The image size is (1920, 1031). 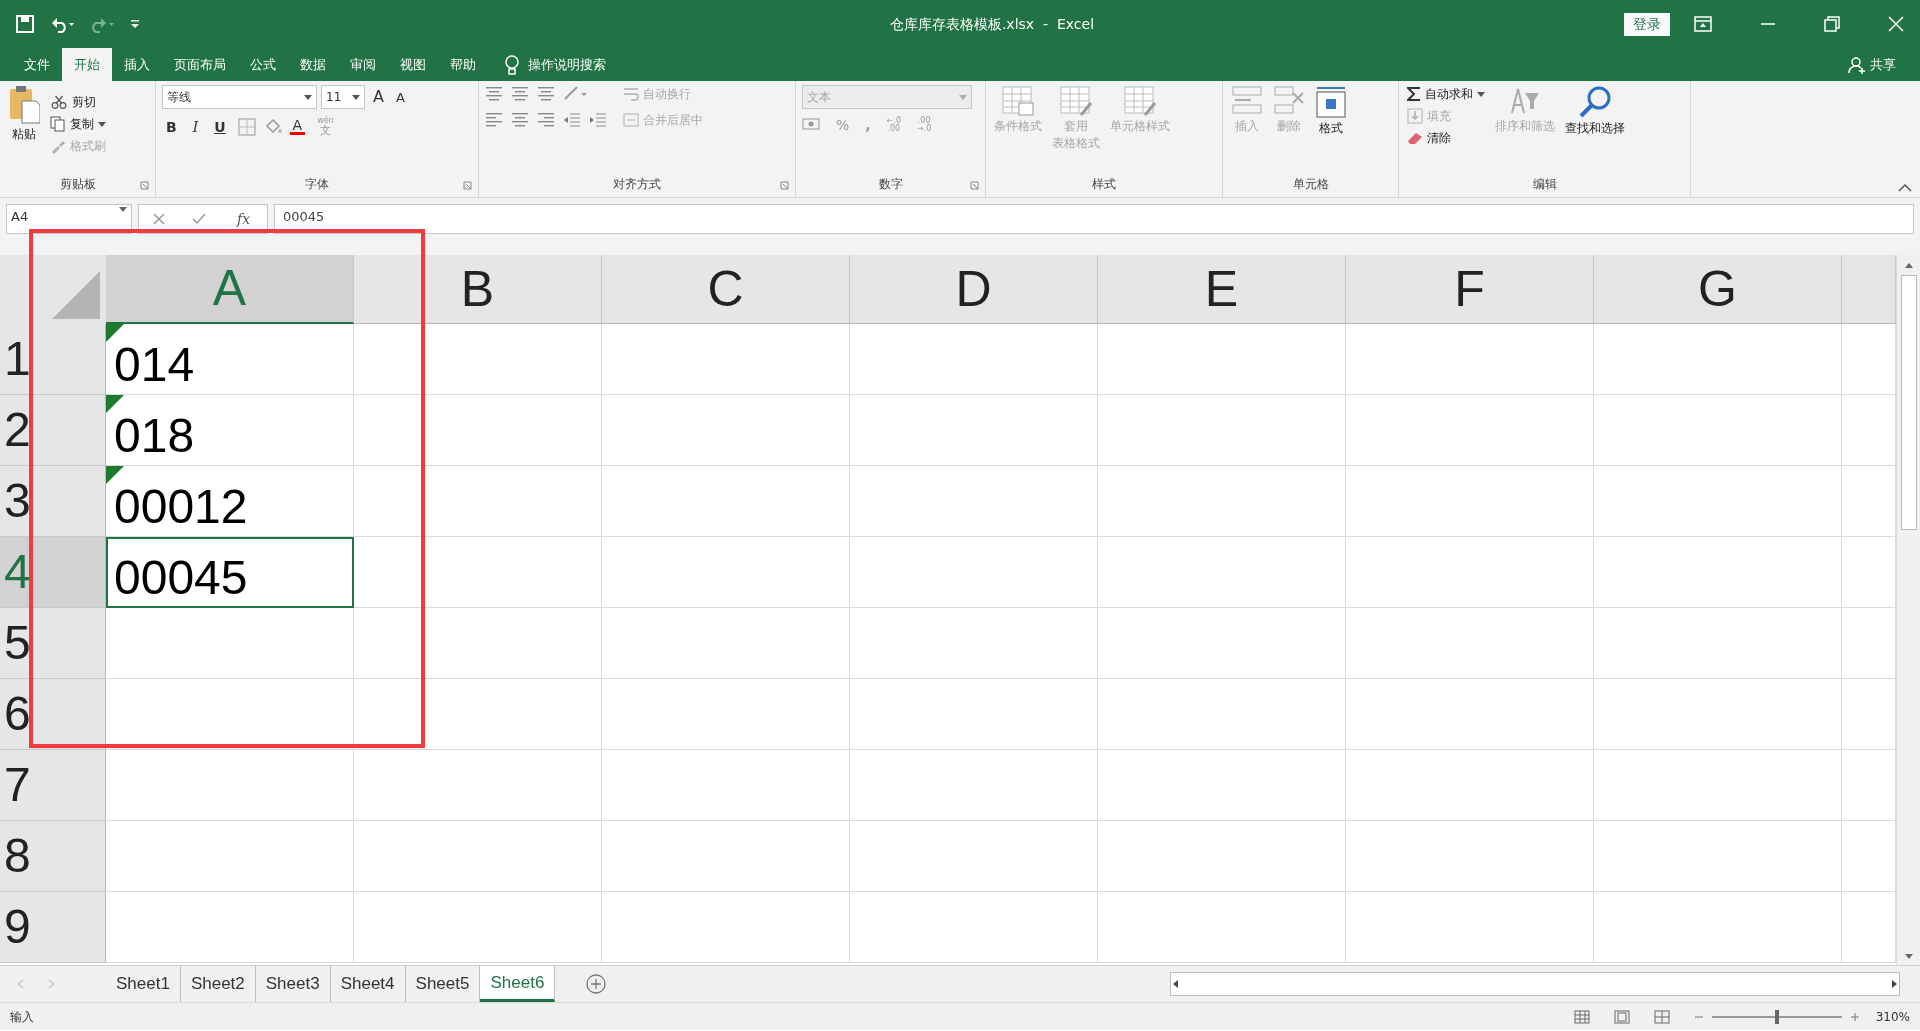 What do you see at coordinates (199, 219) in the screenshot?
I see `enter-icon` at bounding box center [199, 219].